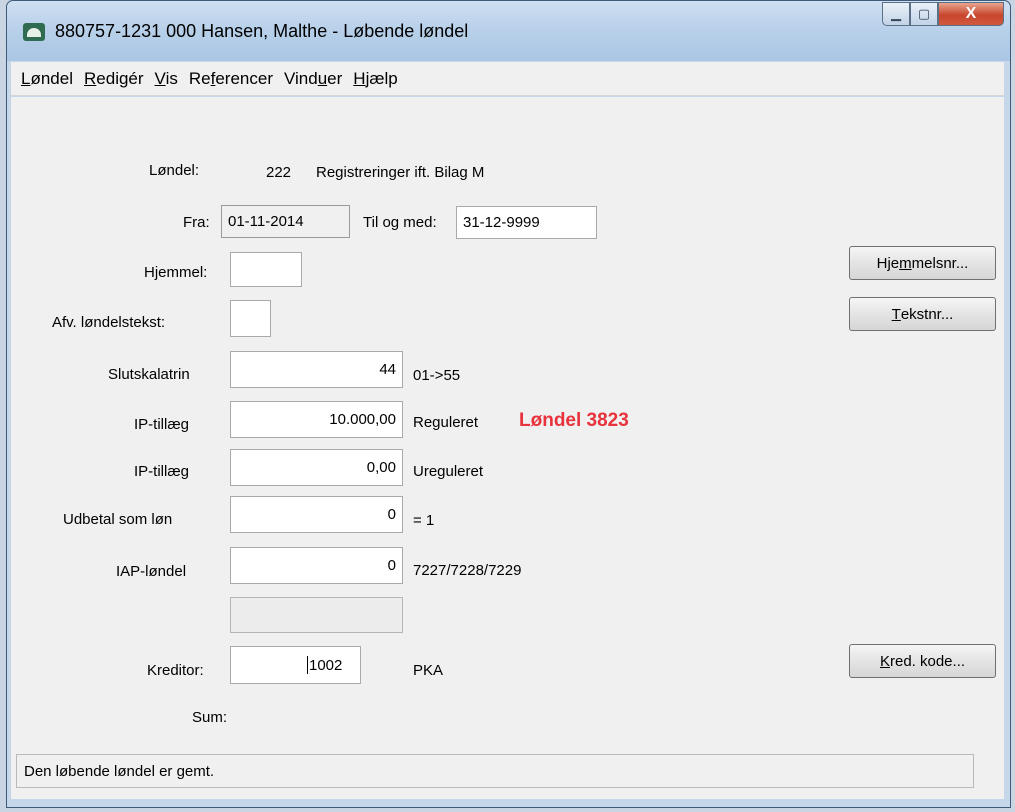  I want to click on sum-label: Sum:, so click(210, 717).